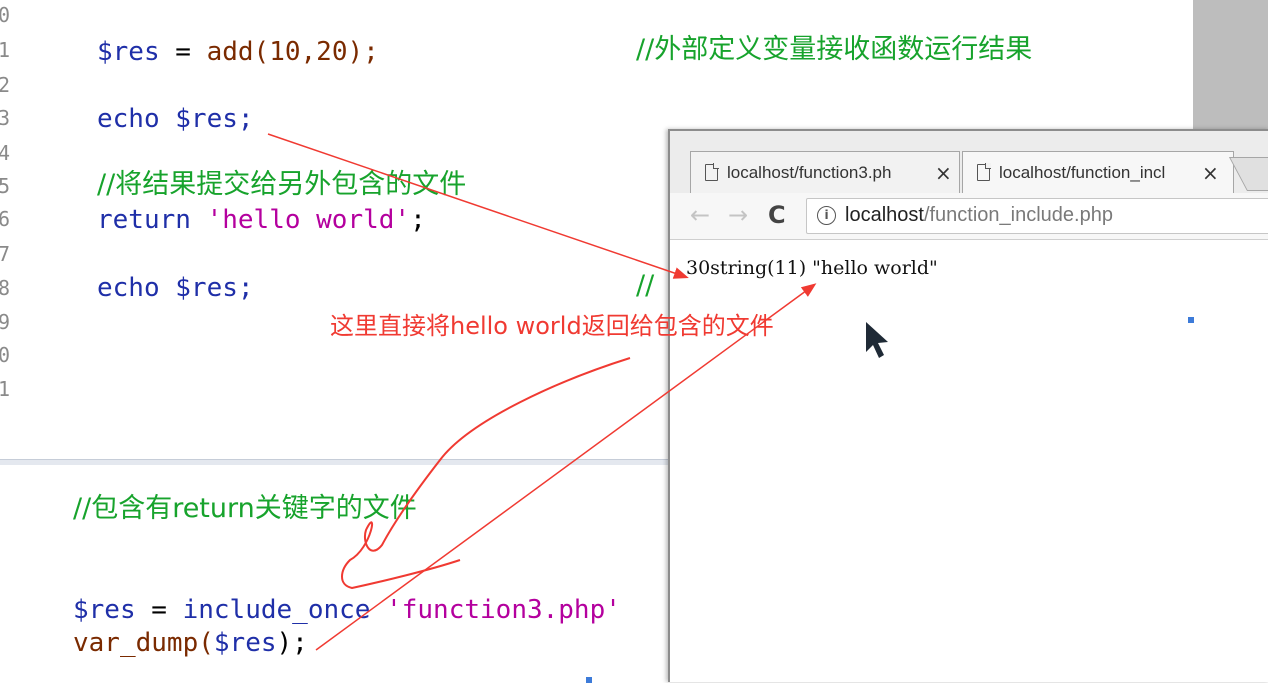 Image resolution: width=1268 pixels, height=683 pixels. Describe the element at coordinates (1248, 174) in the screenshot. I see `new-tab-button` at that location.